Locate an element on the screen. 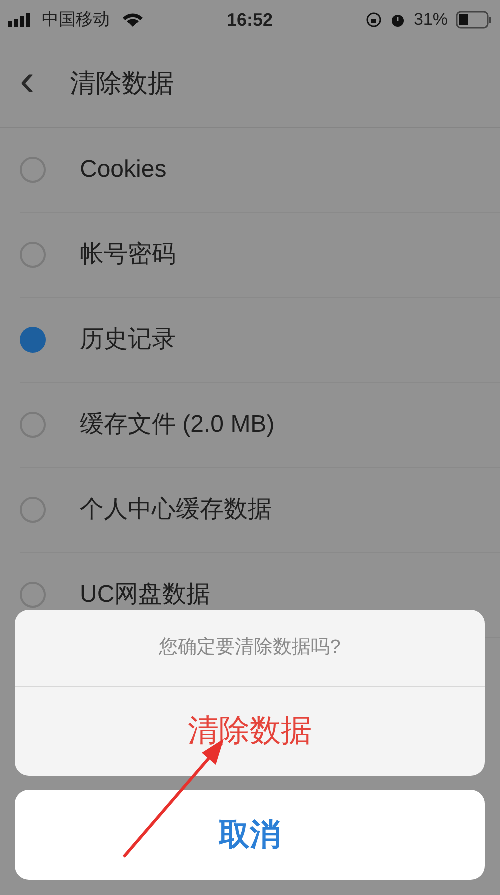  option-label: 个人中心缓存数据 is located at coordinates (176, 510).